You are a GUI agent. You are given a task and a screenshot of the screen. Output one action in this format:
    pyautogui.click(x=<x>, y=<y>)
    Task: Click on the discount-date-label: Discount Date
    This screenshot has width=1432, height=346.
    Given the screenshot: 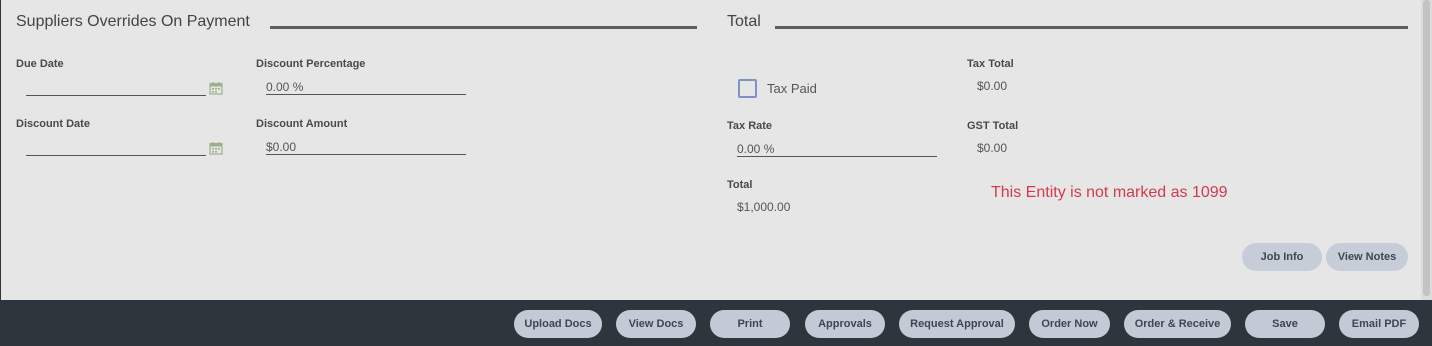 What is the action you would take?
    pyautogui.click(x=53, y=124)
    